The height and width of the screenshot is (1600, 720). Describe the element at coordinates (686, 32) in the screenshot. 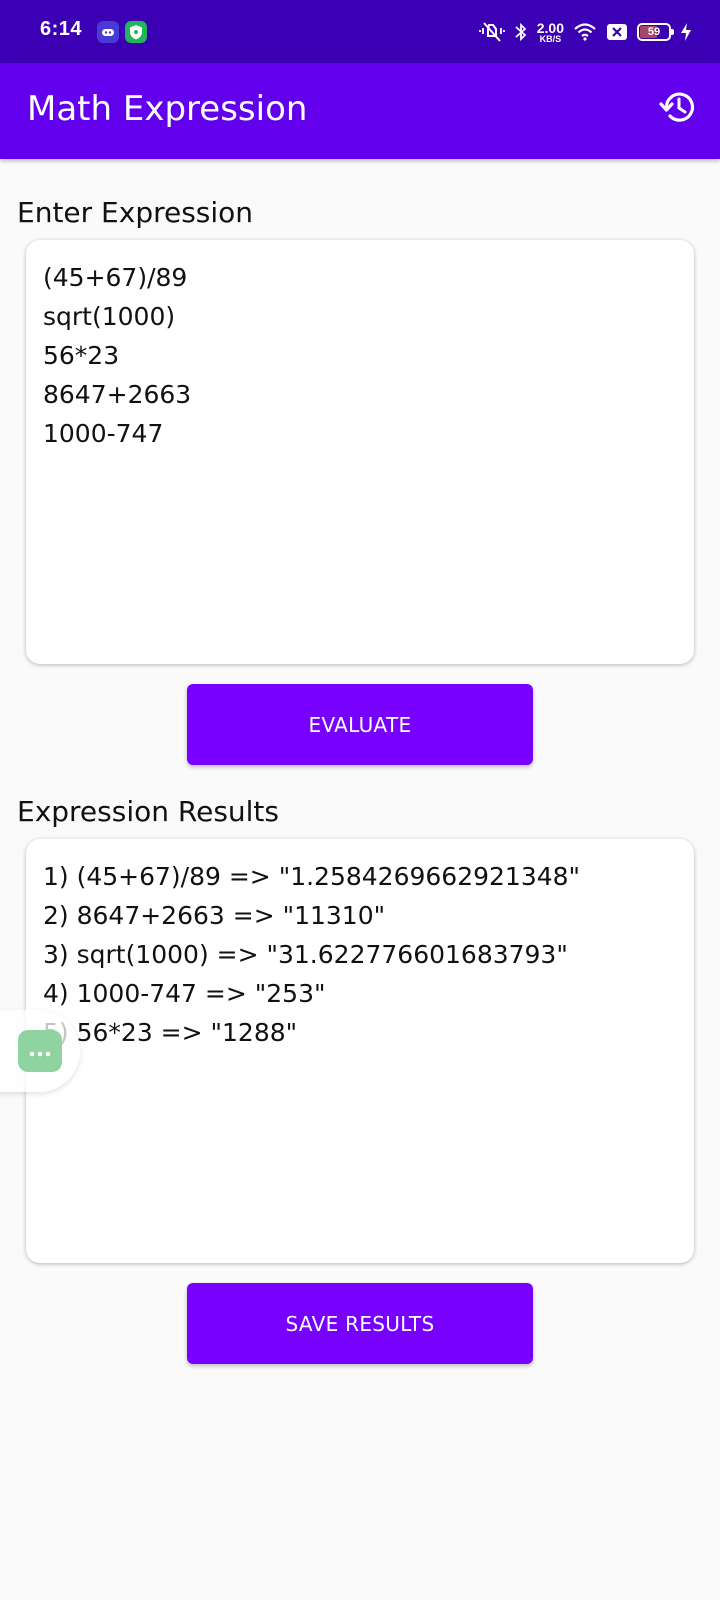

I see `charging-icon` at that location.